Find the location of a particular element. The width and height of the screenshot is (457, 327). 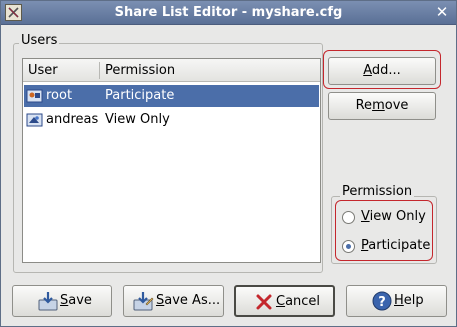

save-button: Save is located at coordinates (62, 301).